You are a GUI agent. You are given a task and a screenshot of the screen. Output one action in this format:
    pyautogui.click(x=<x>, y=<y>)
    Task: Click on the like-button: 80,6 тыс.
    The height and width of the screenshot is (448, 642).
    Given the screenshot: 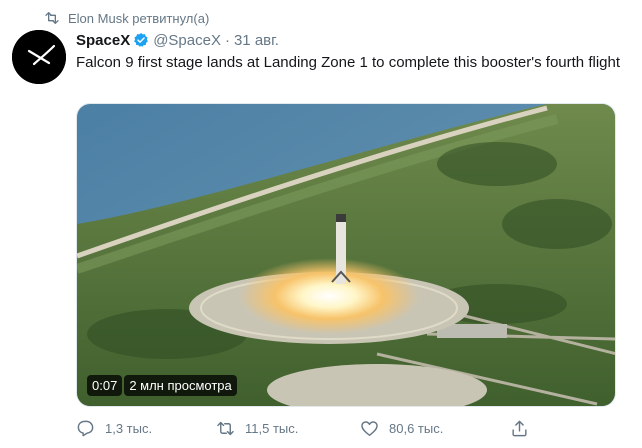 What is the action you would take?
    pyautogui.click(x=435, y=428)
    